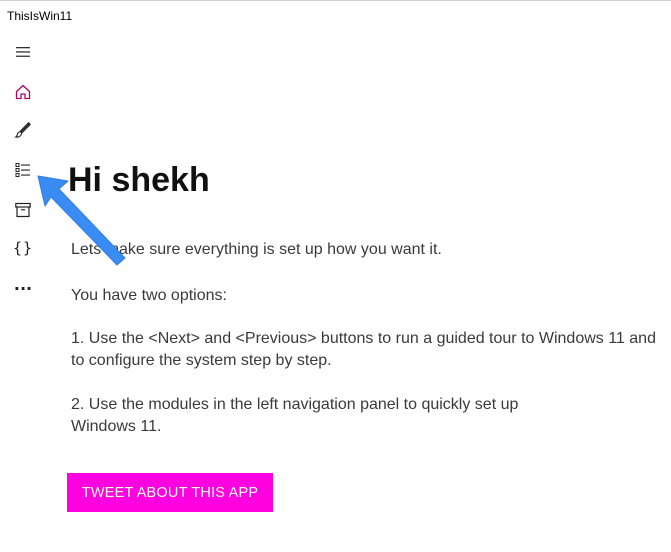 Image resolution: width=671 pixels, height=552 pixels. I want to click on tweet-about-app-button: TWEET ABOUT THIS APP, so click(170, 492).